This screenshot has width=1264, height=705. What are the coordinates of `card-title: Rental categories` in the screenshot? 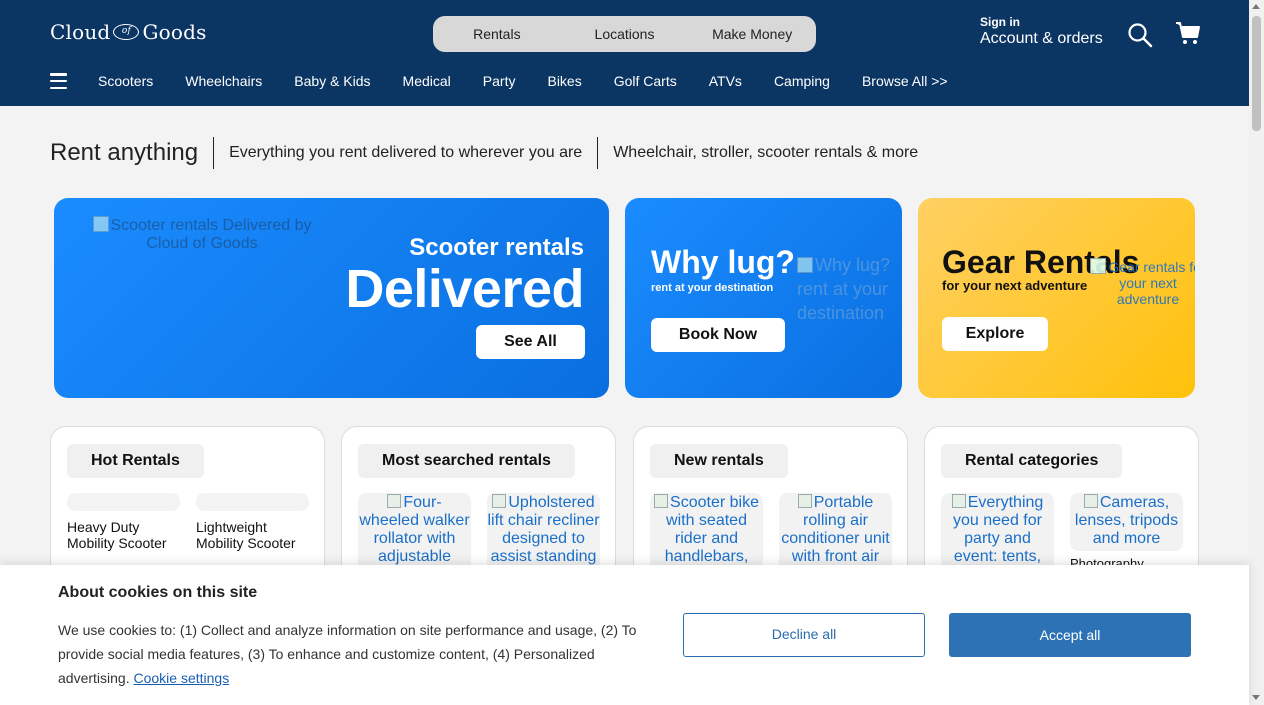 It's located at (1032, 461).